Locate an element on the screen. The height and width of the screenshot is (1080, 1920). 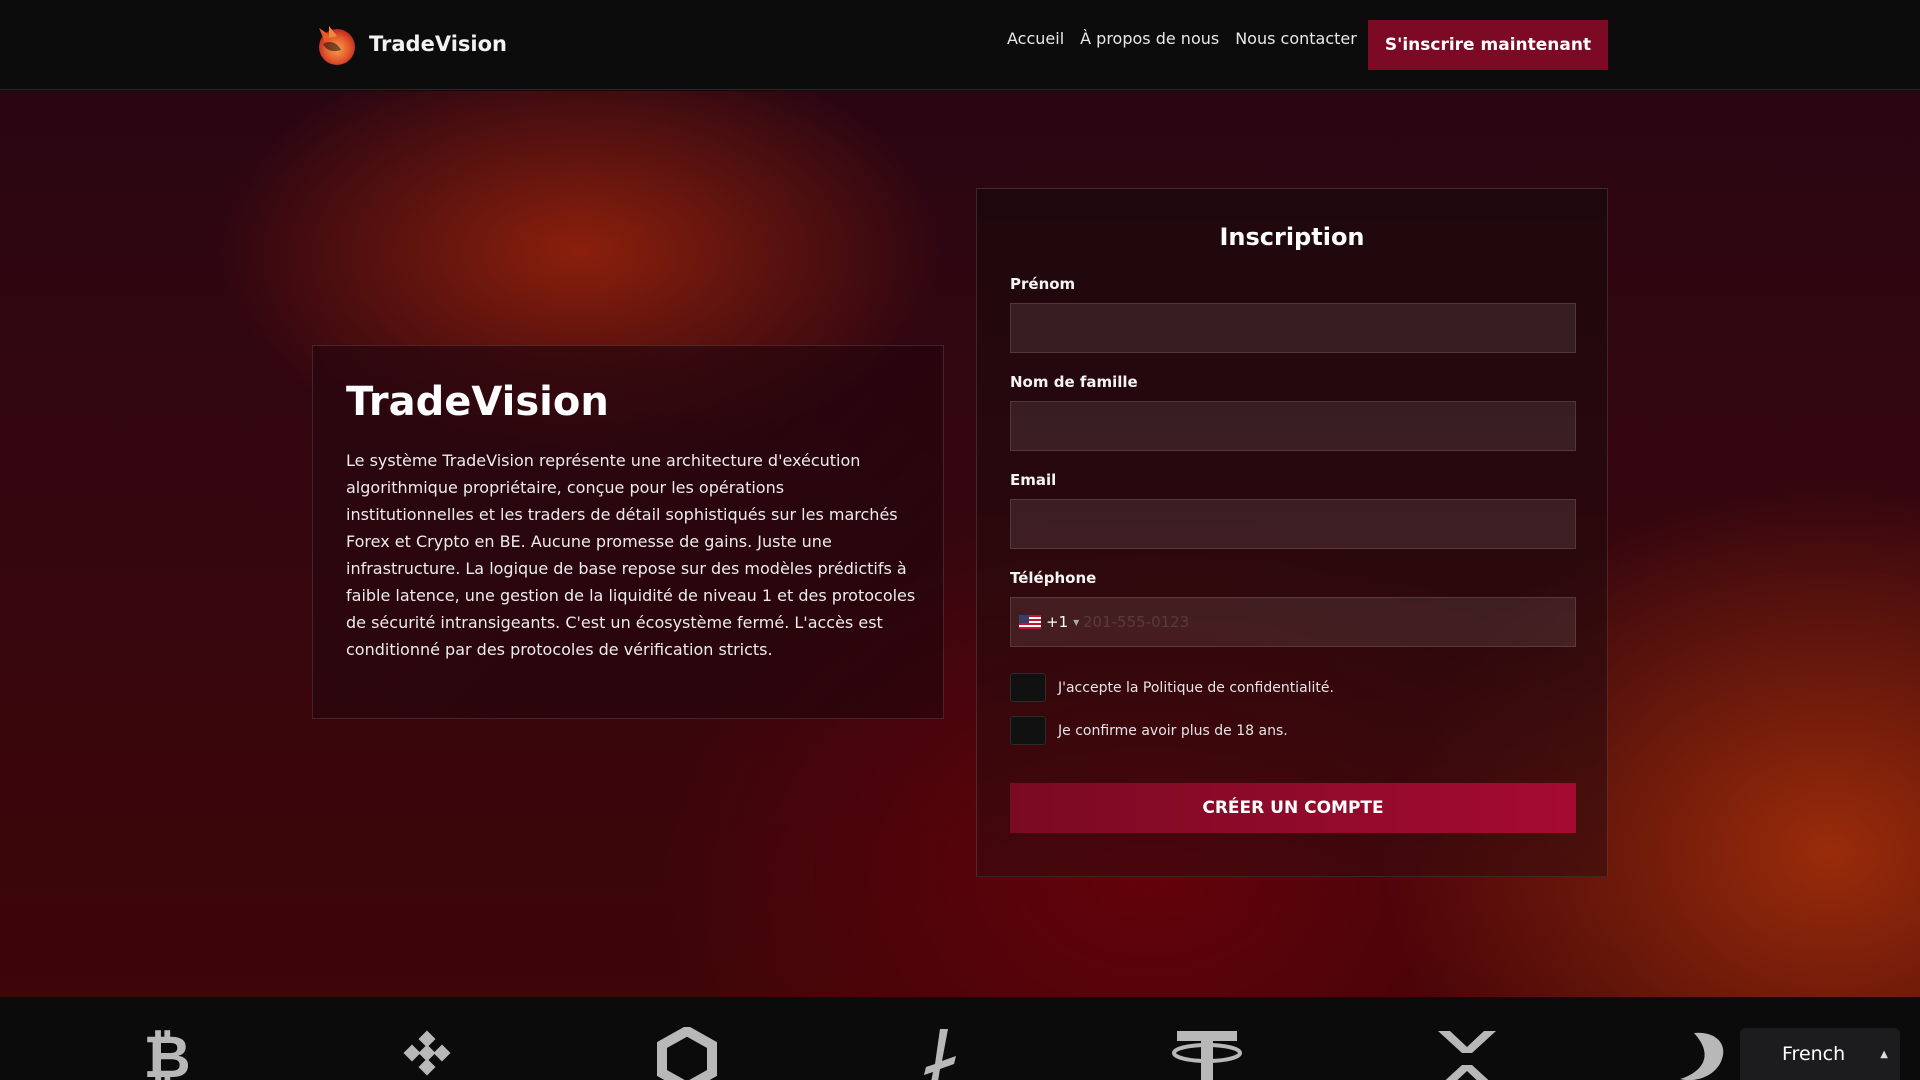
brand: TradeVision is located at coordinates (411, 44).